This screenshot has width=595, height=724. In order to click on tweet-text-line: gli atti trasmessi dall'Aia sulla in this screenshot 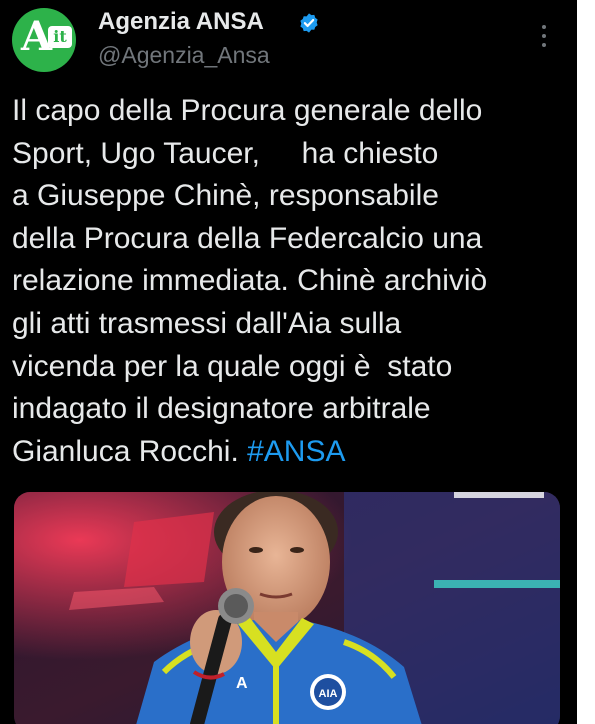, I will do `click(207, 323)`.